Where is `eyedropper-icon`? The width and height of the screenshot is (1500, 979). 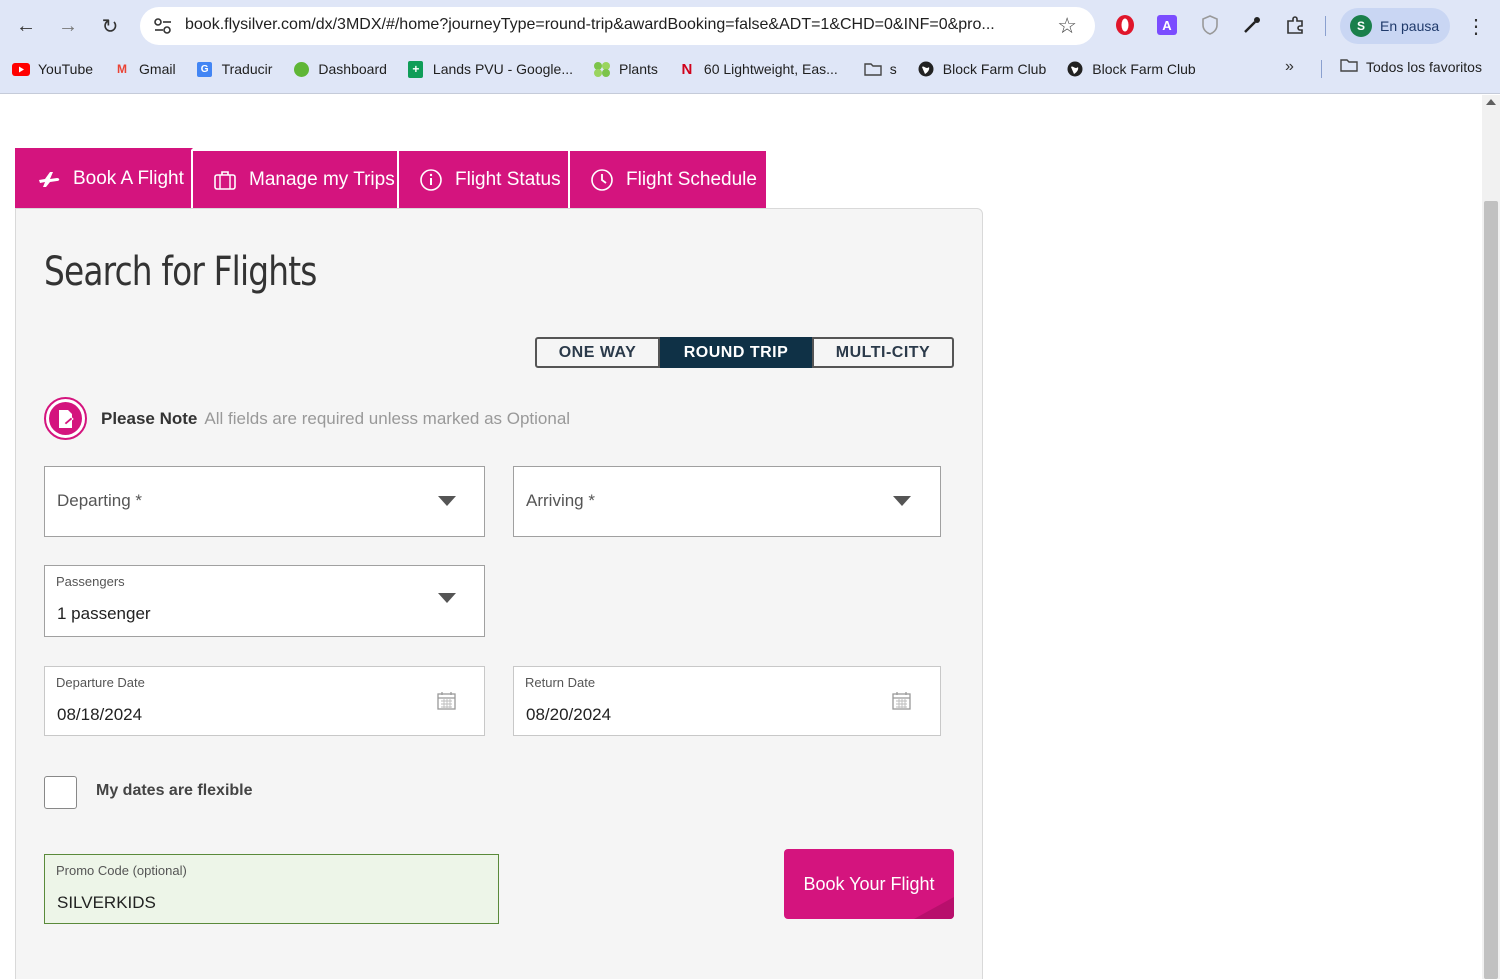
eyedropper-icon is located at coordinates (1252, 25).